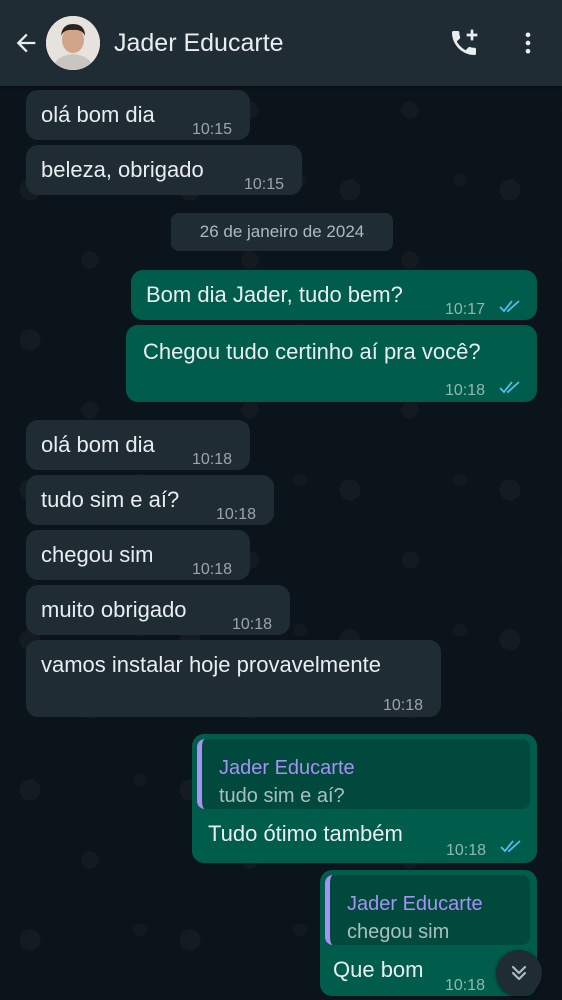 Image resolution: width=562 pixels, height=1000 pixels. I want to click on message-text: Tudo ótimo também, so click(305, 833).